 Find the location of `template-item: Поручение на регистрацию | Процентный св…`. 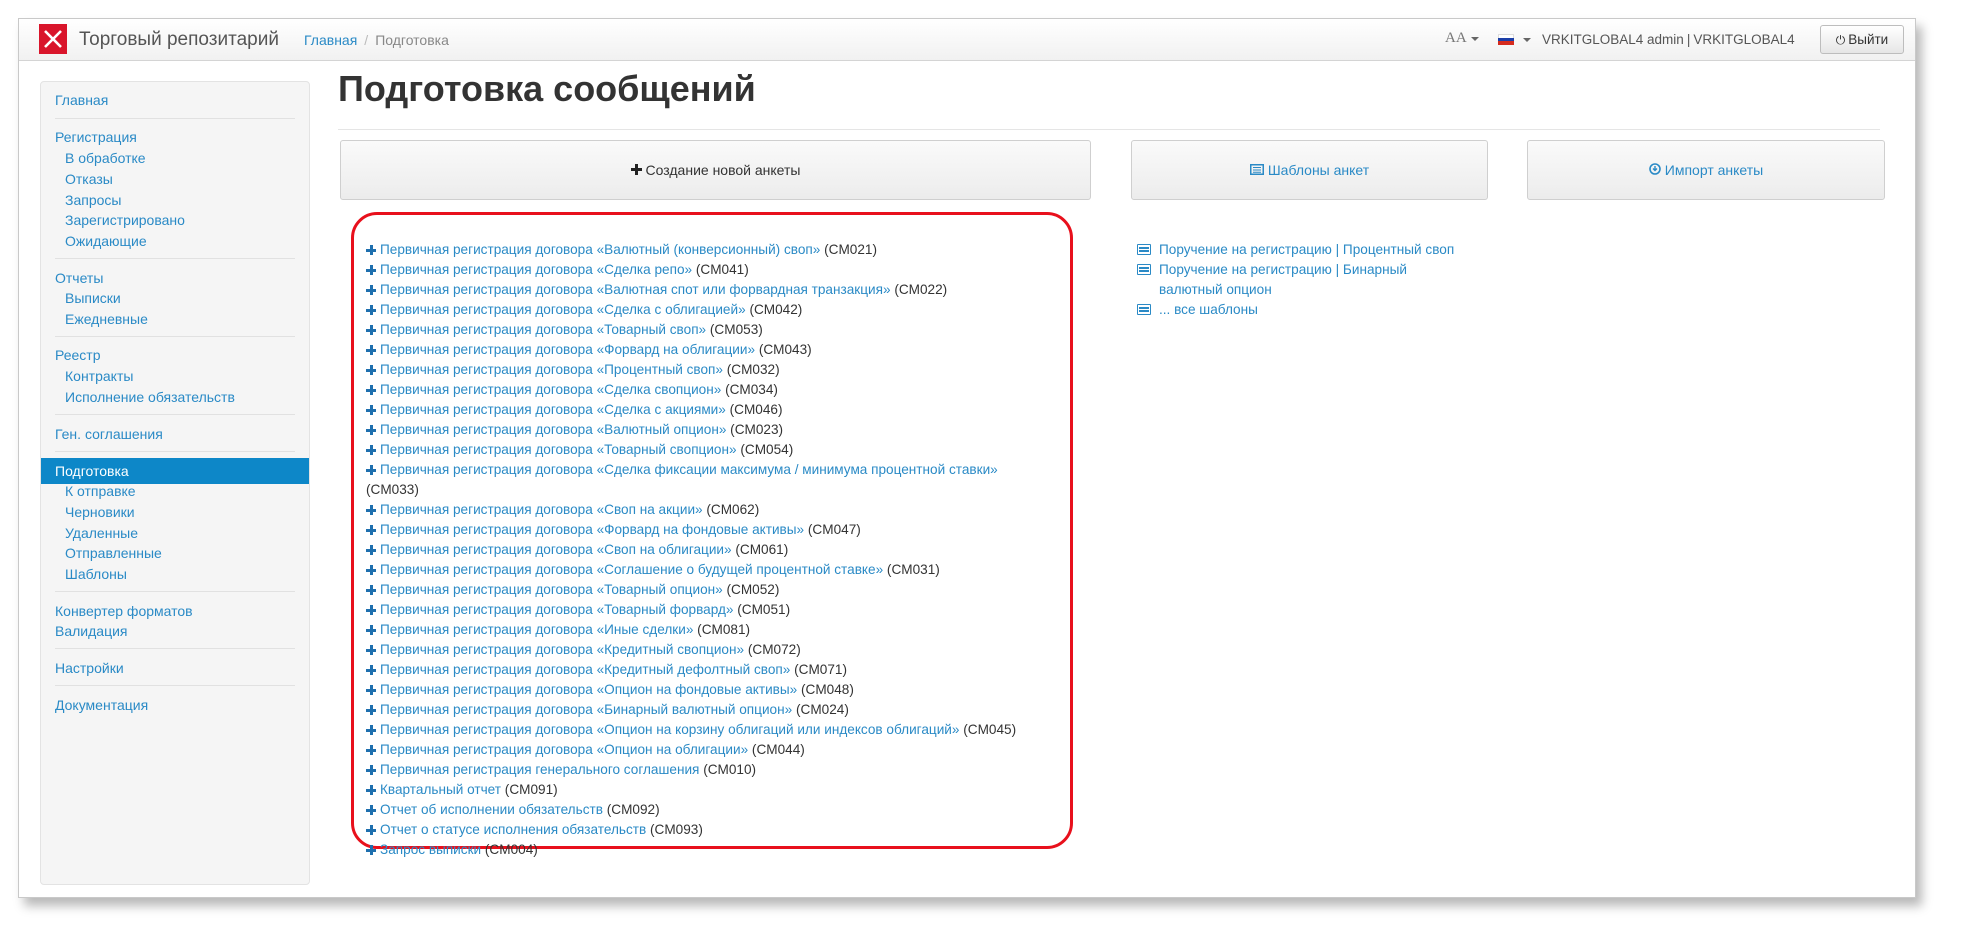

template-item: Поручение на регистрацию | Процентный св… is located at coordinates (1295, 250).